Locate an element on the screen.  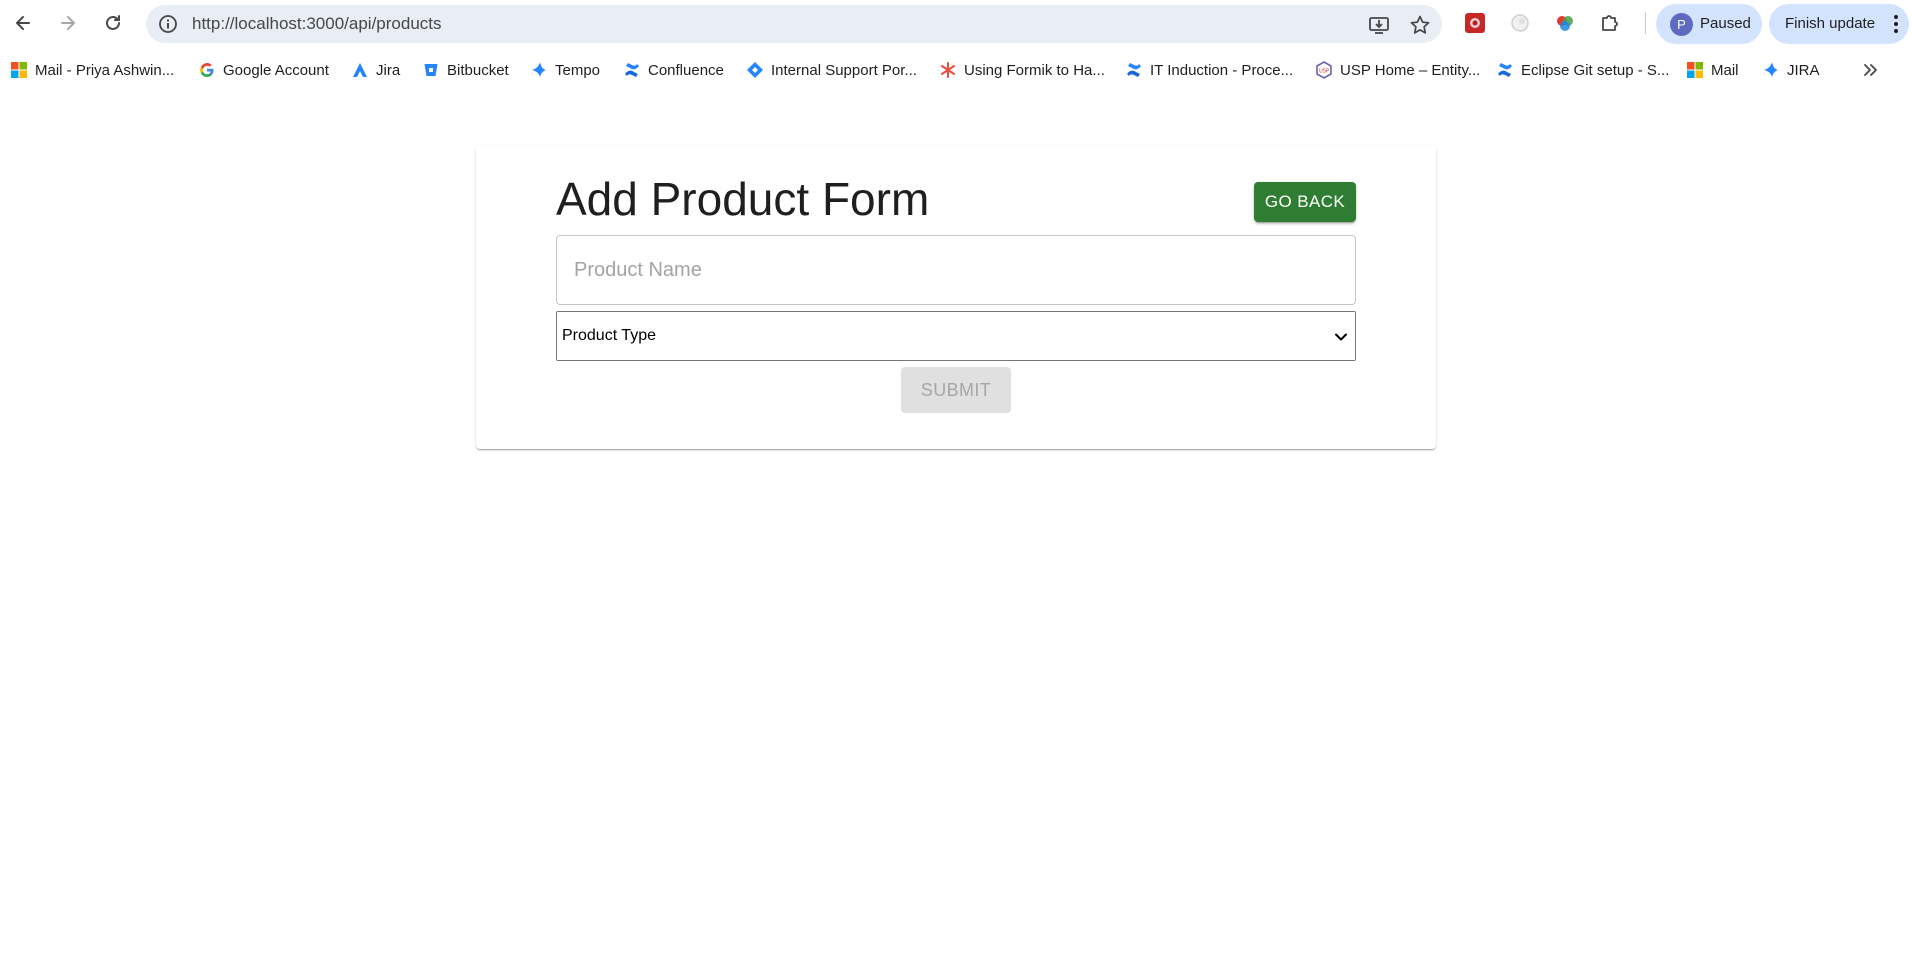
back-button is located at coordinates (23, 23).